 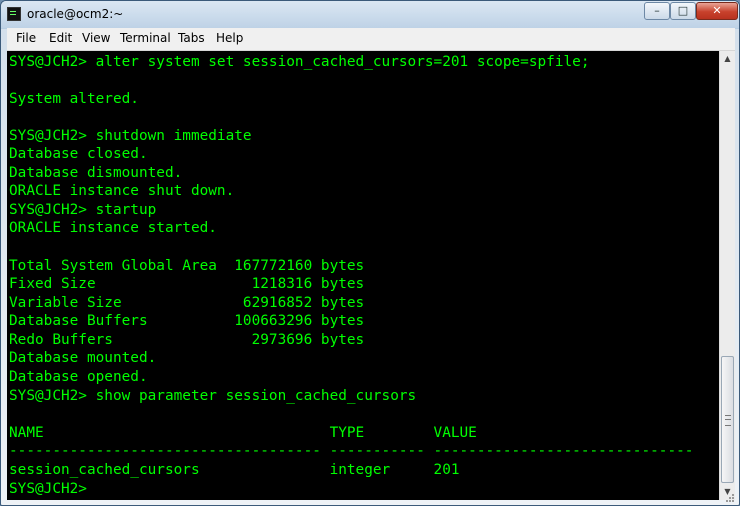 I want to click on scrollbar-thumb, so click(x=727, y=419).